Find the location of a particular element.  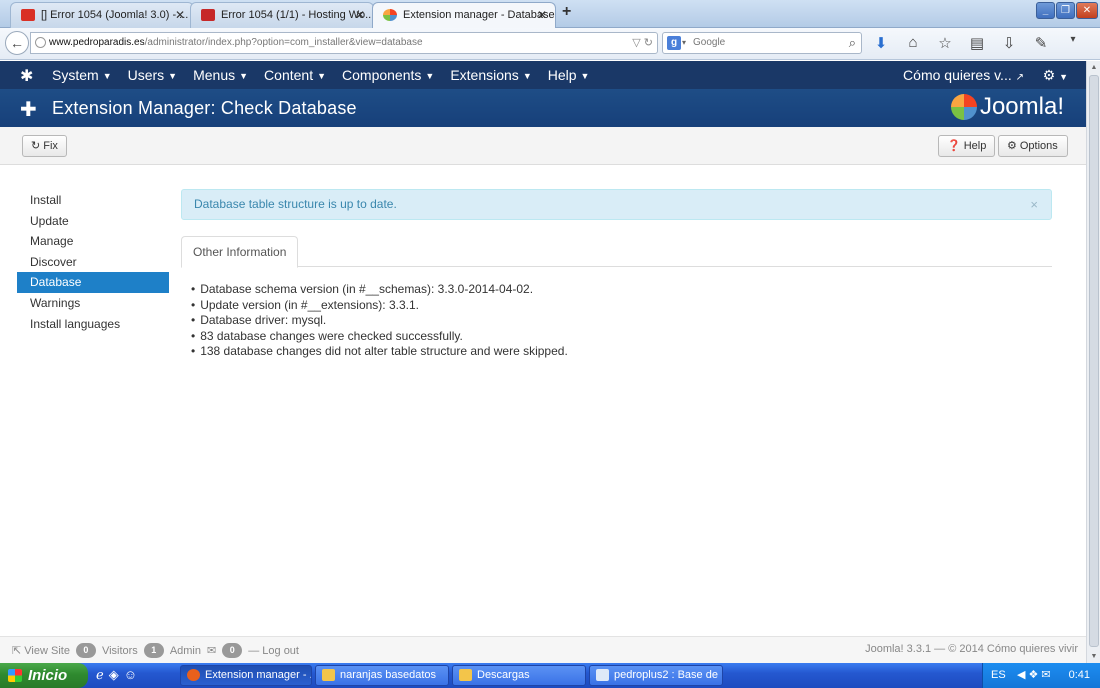

clipboard-icon: ▤ is located at coordinates (977, 43).